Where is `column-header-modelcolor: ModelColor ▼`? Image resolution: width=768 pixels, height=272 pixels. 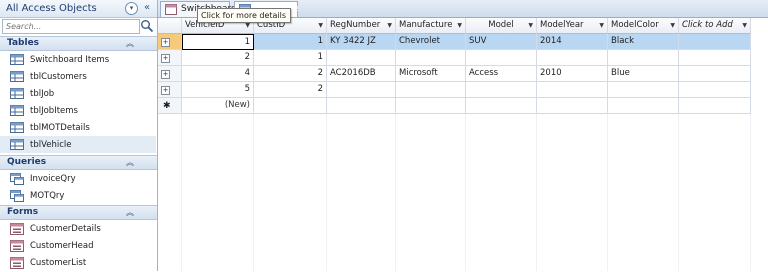 column-header-modelcolor: ModelColor ▼ is located at coordinates (643, 26).